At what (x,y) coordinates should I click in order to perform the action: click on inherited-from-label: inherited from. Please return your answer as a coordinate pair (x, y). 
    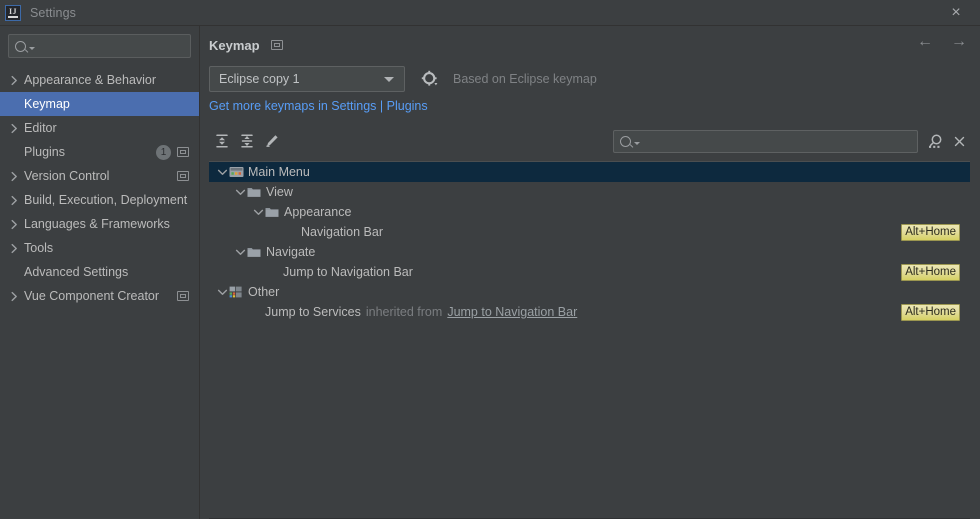
    Looking at the image, I should click on (404, 312).